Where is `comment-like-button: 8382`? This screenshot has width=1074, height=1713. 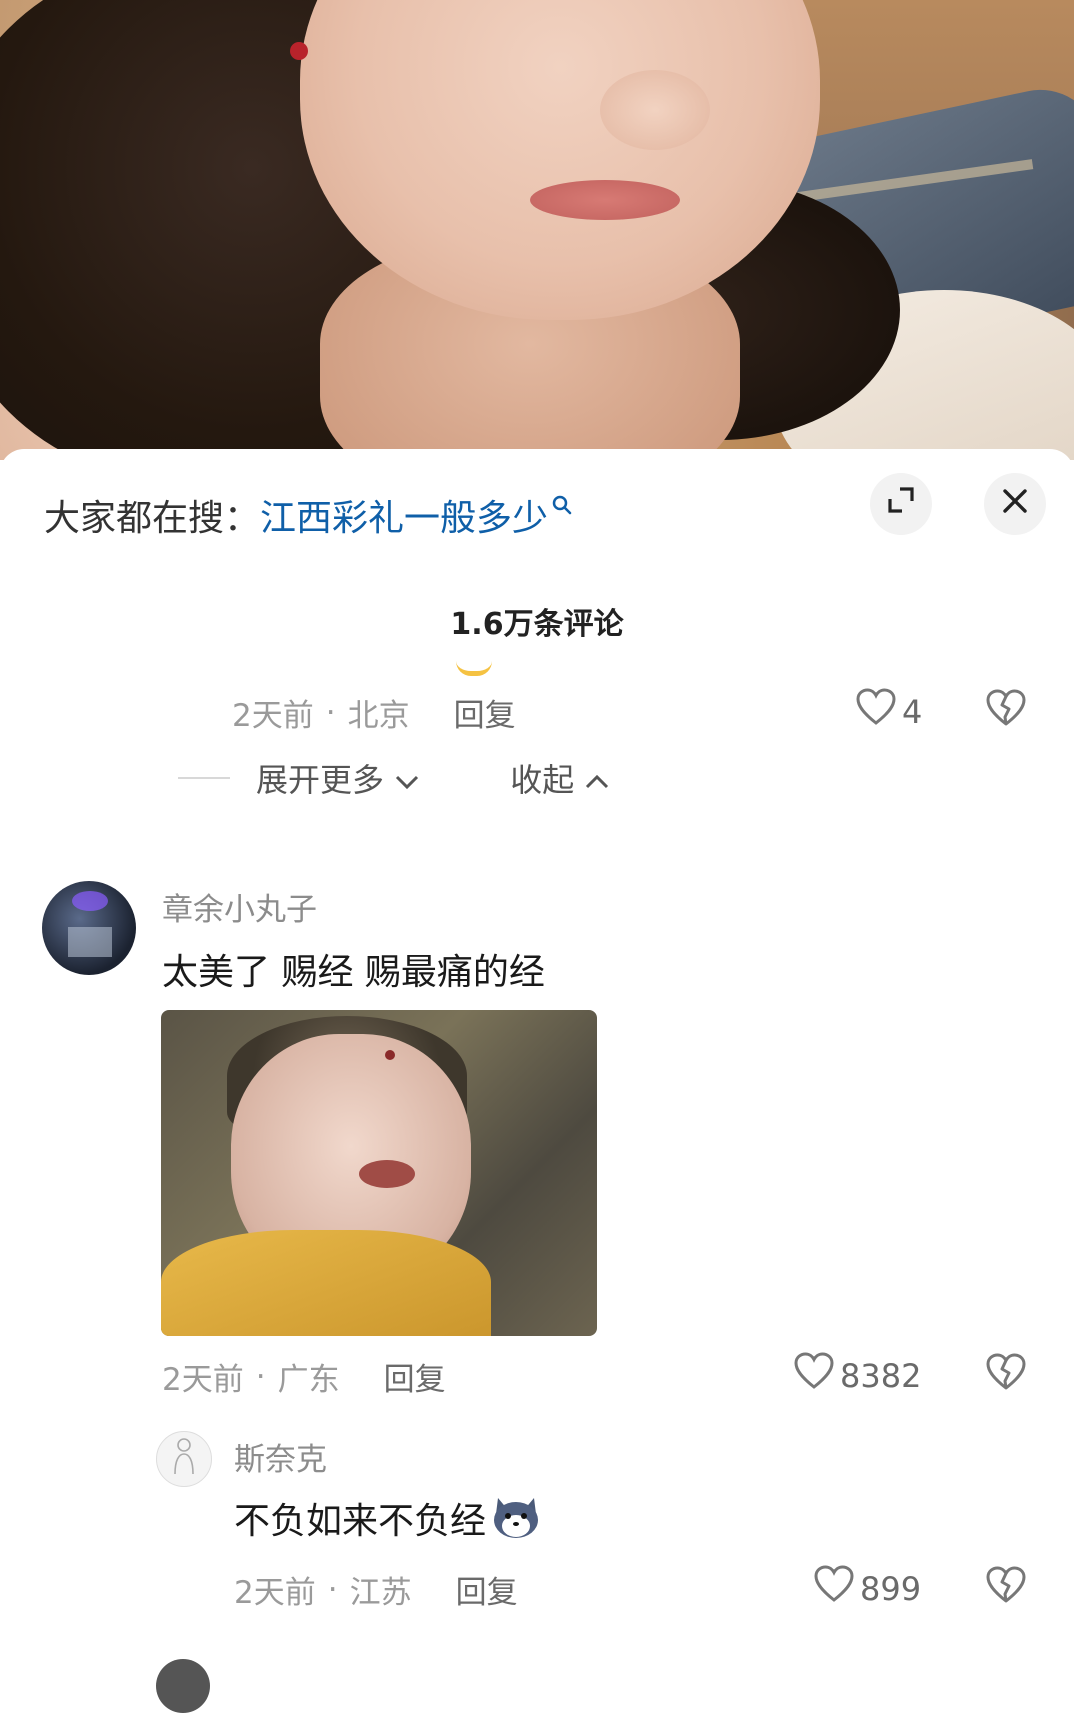
comment-like-button: 8382 is located at coordinates (857, 1375).